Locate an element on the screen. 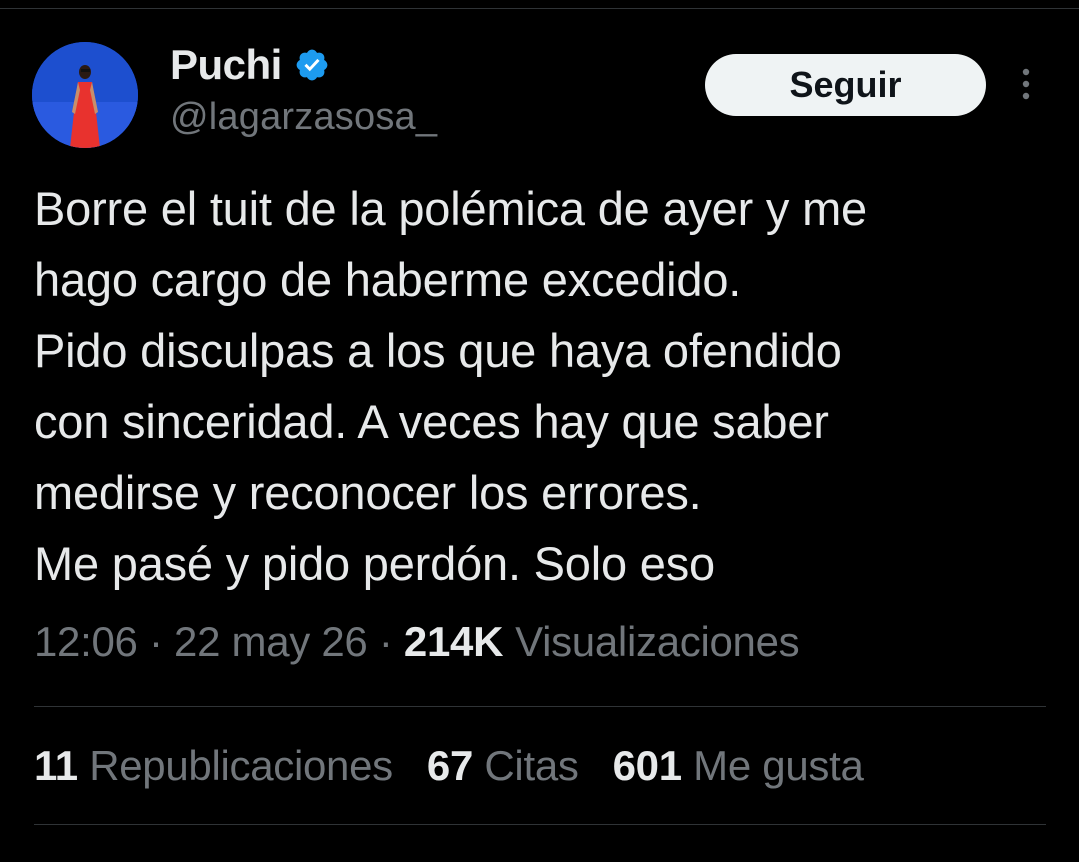 This screenshot has width=1079, height=862. likes-label: Me gusta is located at coordinates (778, 765).